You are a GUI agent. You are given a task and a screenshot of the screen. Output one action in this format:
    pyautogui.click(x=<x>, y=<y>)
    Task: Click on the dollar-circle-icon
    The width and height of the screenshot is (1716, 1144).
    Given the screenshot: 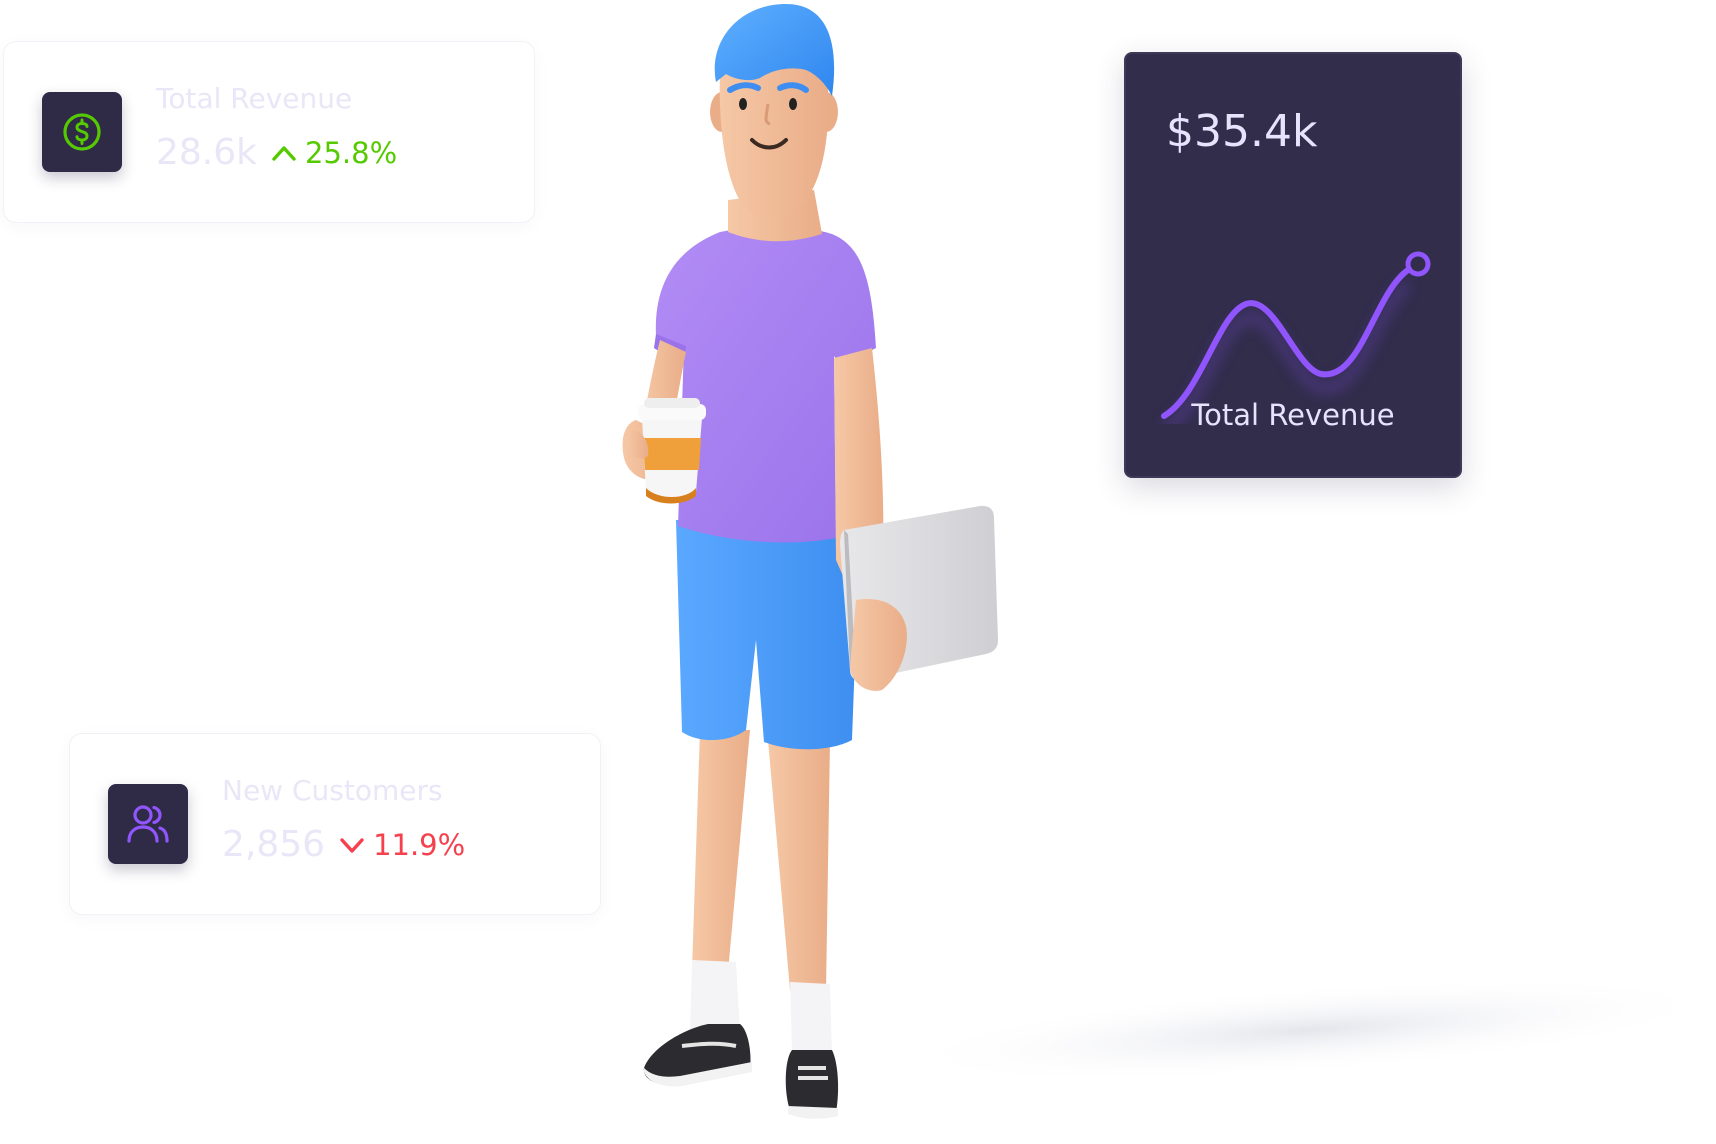 What is the action you would take?
    pyautogui.click(x=82, y=132)
    